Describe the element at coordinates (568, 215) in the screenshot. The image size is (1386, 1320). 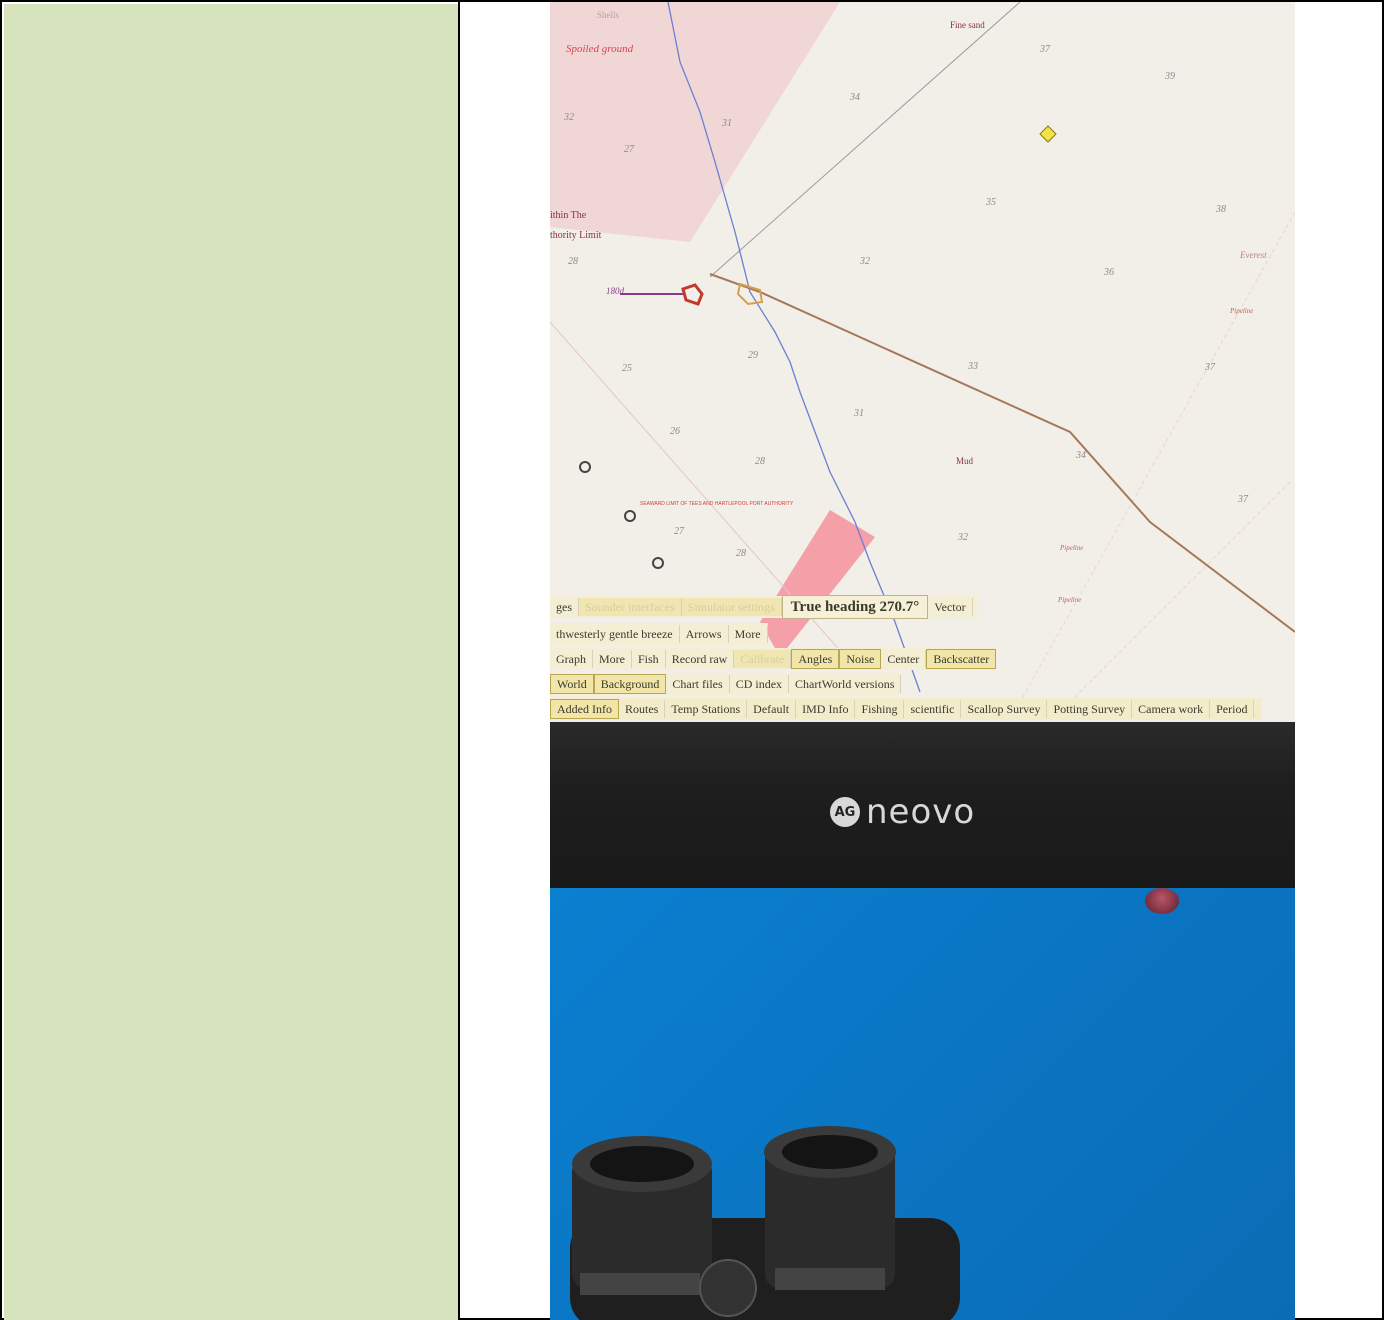
I see `label-within: ithin The` at that location.